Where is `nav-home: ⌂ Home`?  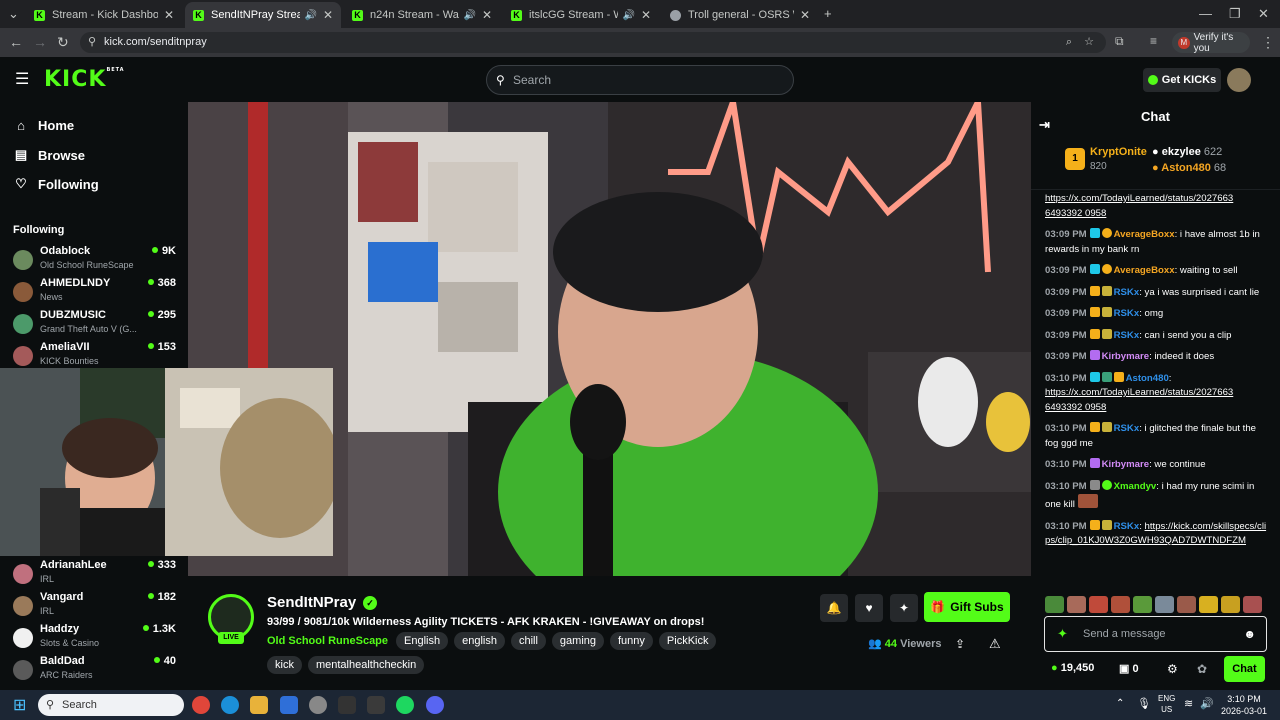 nav-home: ⌂ Home is located at coordinates (44, 125).